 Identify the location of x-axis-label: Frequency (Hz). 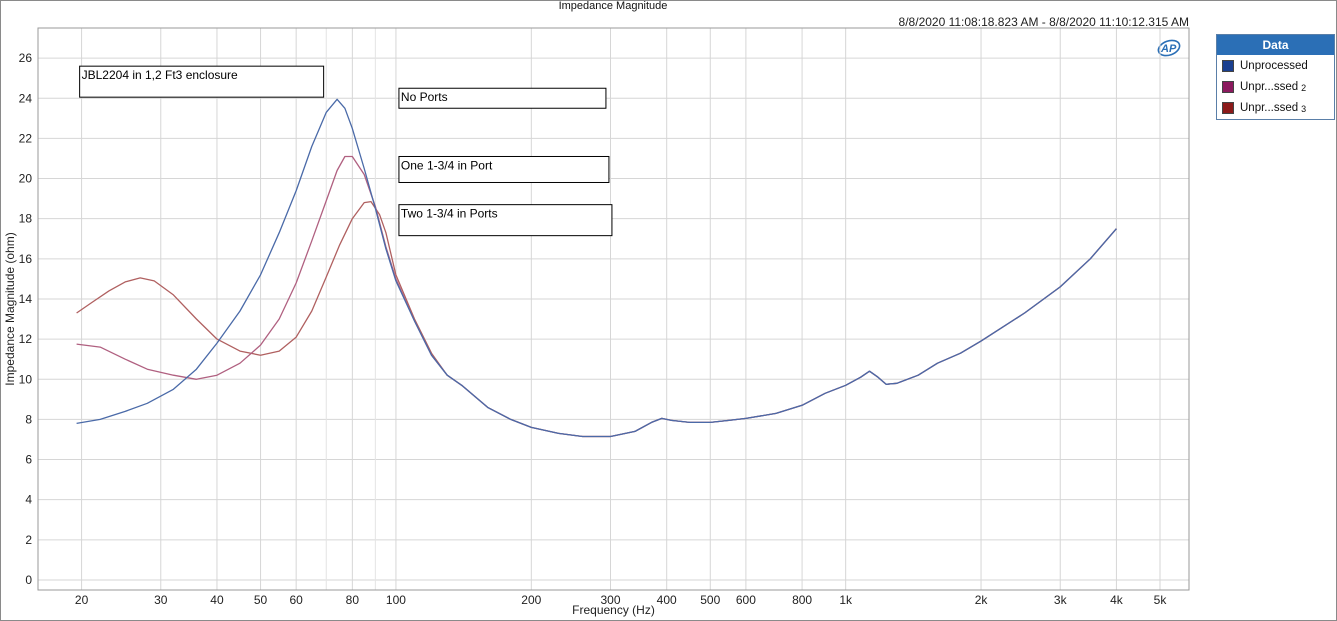
(613, 610).